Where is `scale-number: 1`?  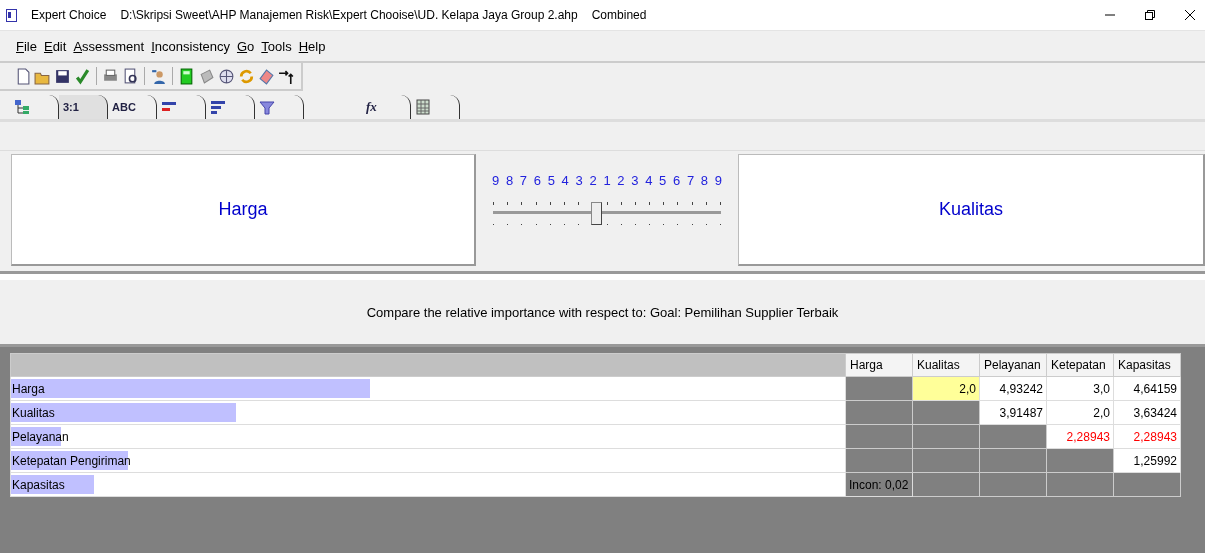
scale-number: 1 is located at coordinates (607, 180).